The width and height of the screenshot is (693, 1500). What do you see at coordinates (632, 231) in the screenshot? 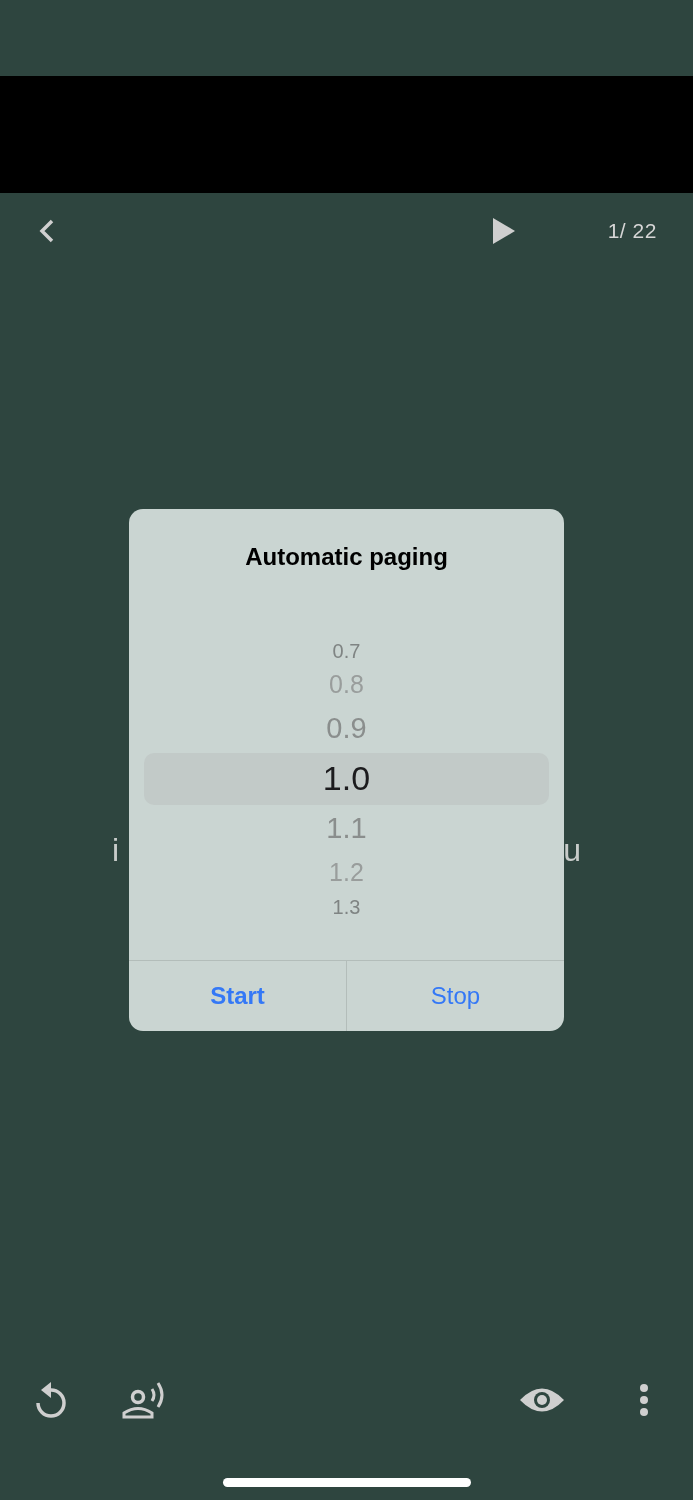
I see `page-counter: 1/ 22` at bounding box center [632, 231].